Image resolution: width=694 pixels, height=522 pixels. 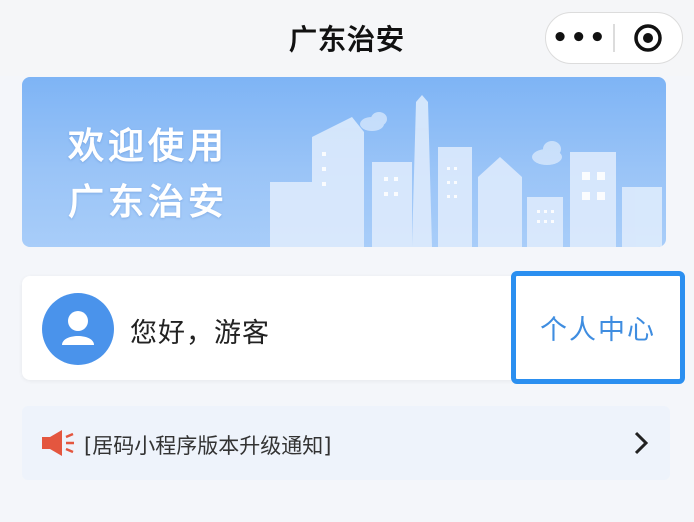 What do you see at coordinates (648, 38) in the screenshot?
I see `close-target-icon` at bounding box center [648, 38].